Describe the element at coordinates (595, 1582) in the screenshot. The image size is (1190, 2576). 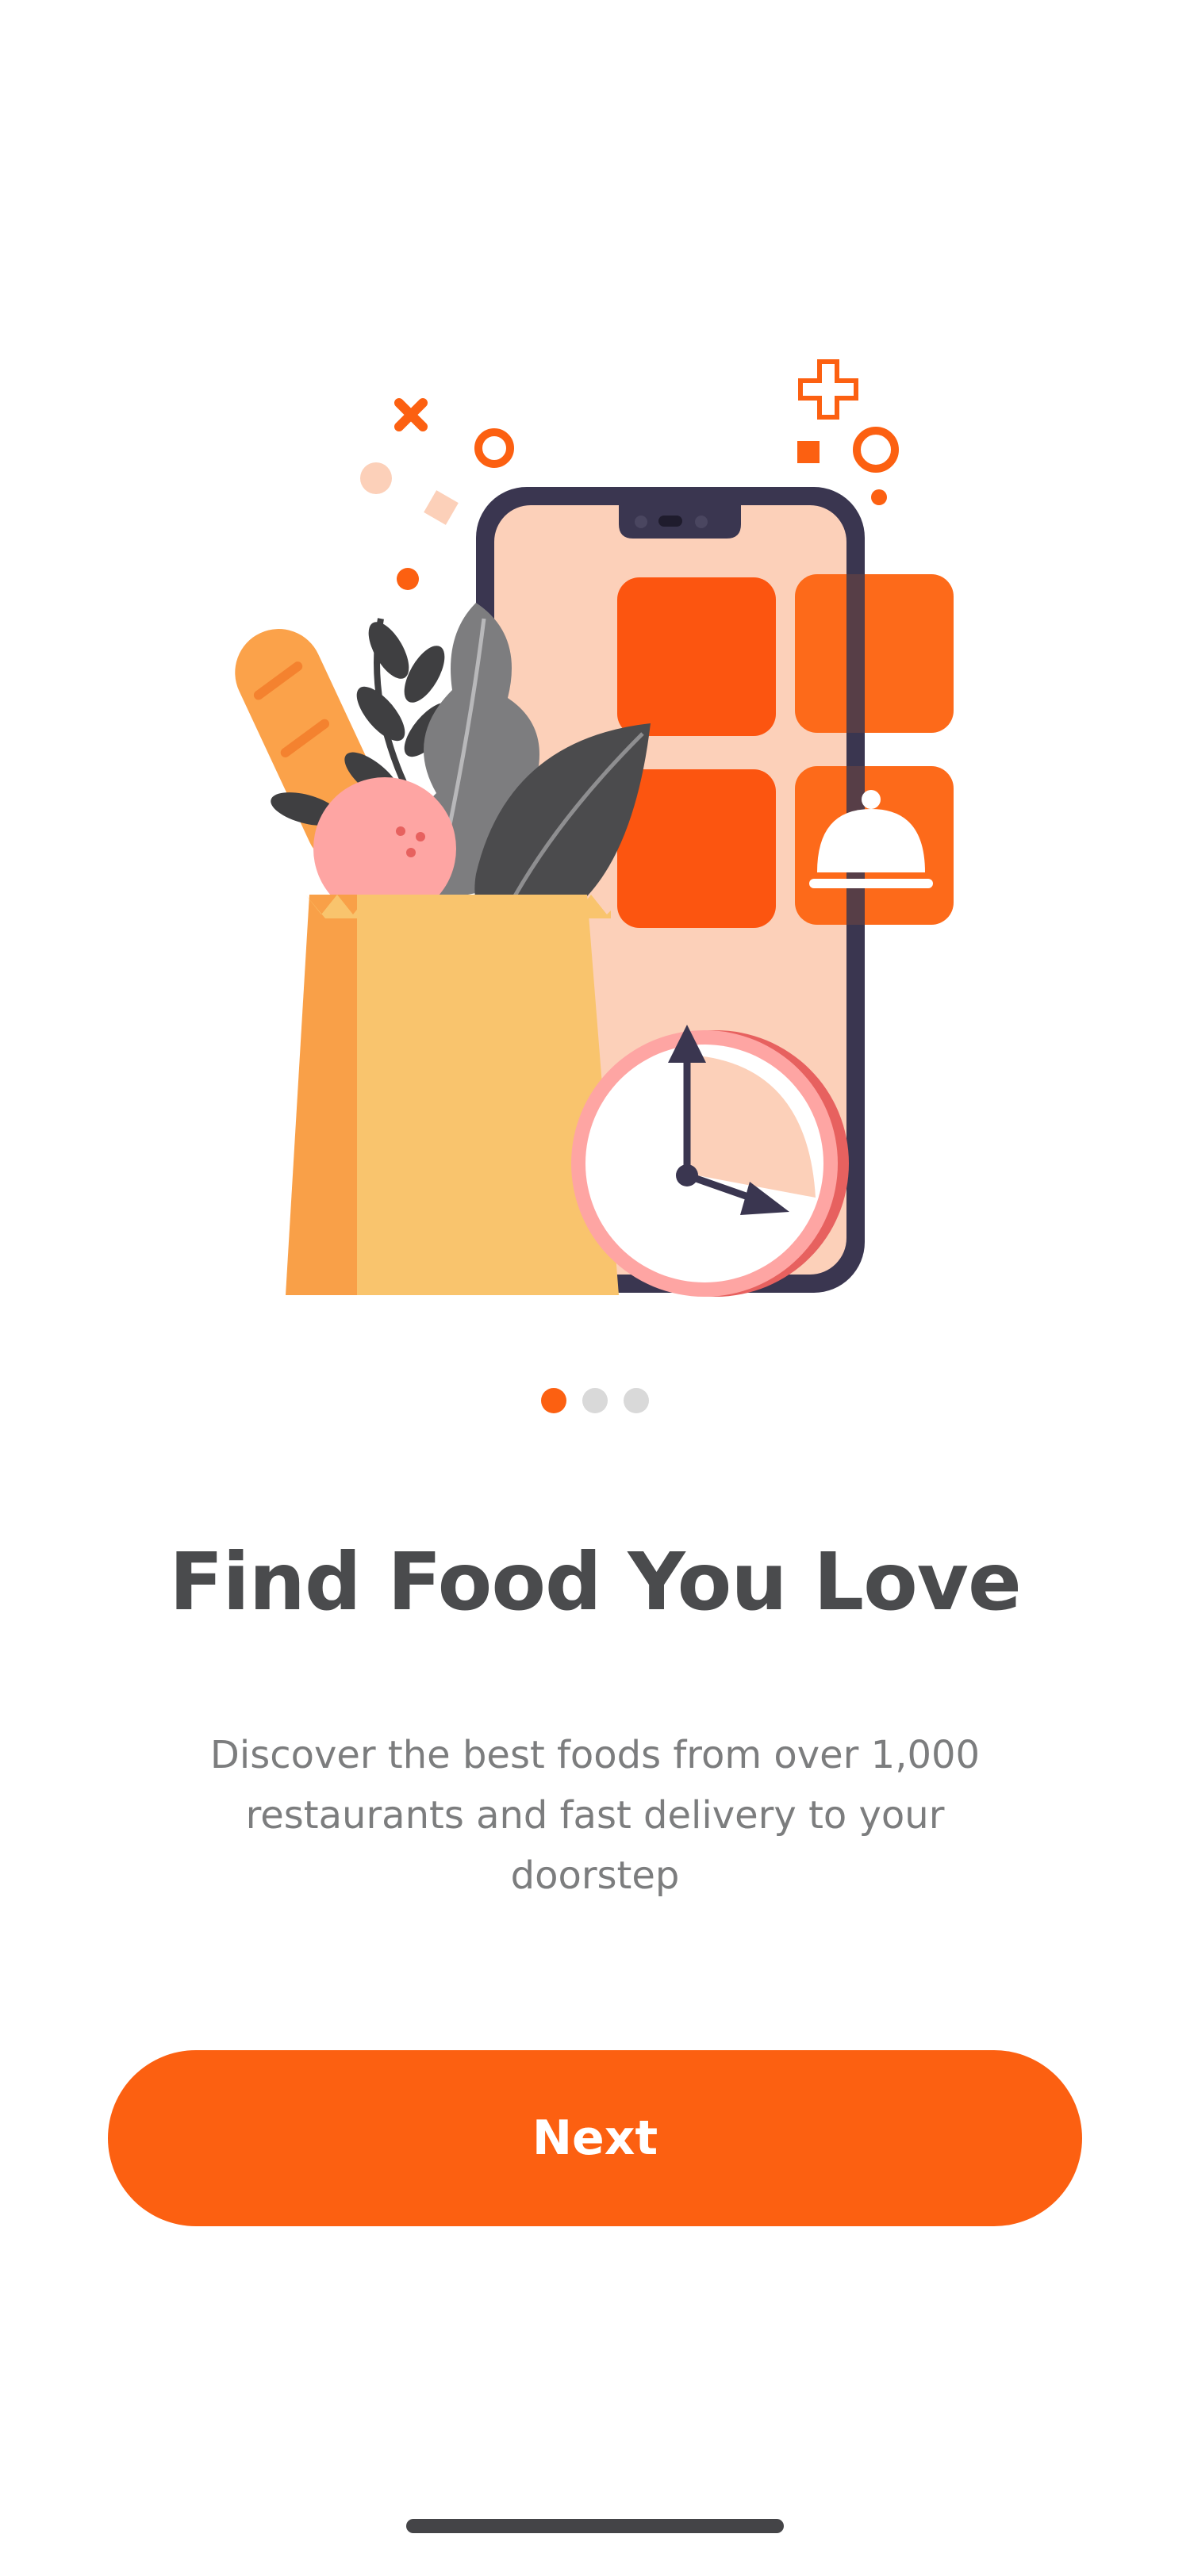
I see `onboarding-title: Find Food You Love` at that location.